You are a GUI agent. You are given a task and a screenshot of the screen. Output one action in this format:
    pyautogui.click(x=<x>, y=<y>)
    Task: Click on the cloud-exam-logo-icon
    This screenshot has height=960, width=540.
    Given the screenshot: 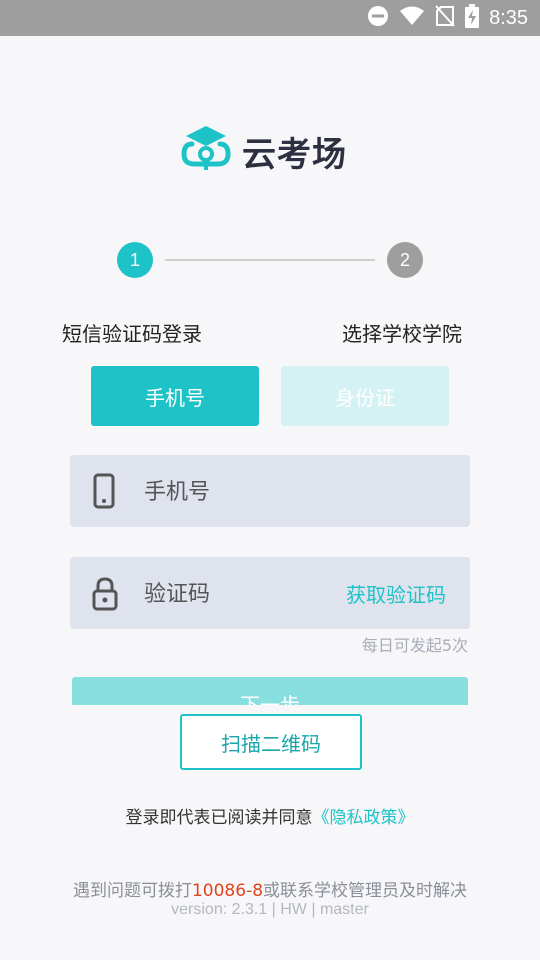 What is the action you would take?
    pyautogui.click(x=206, y=151)
    